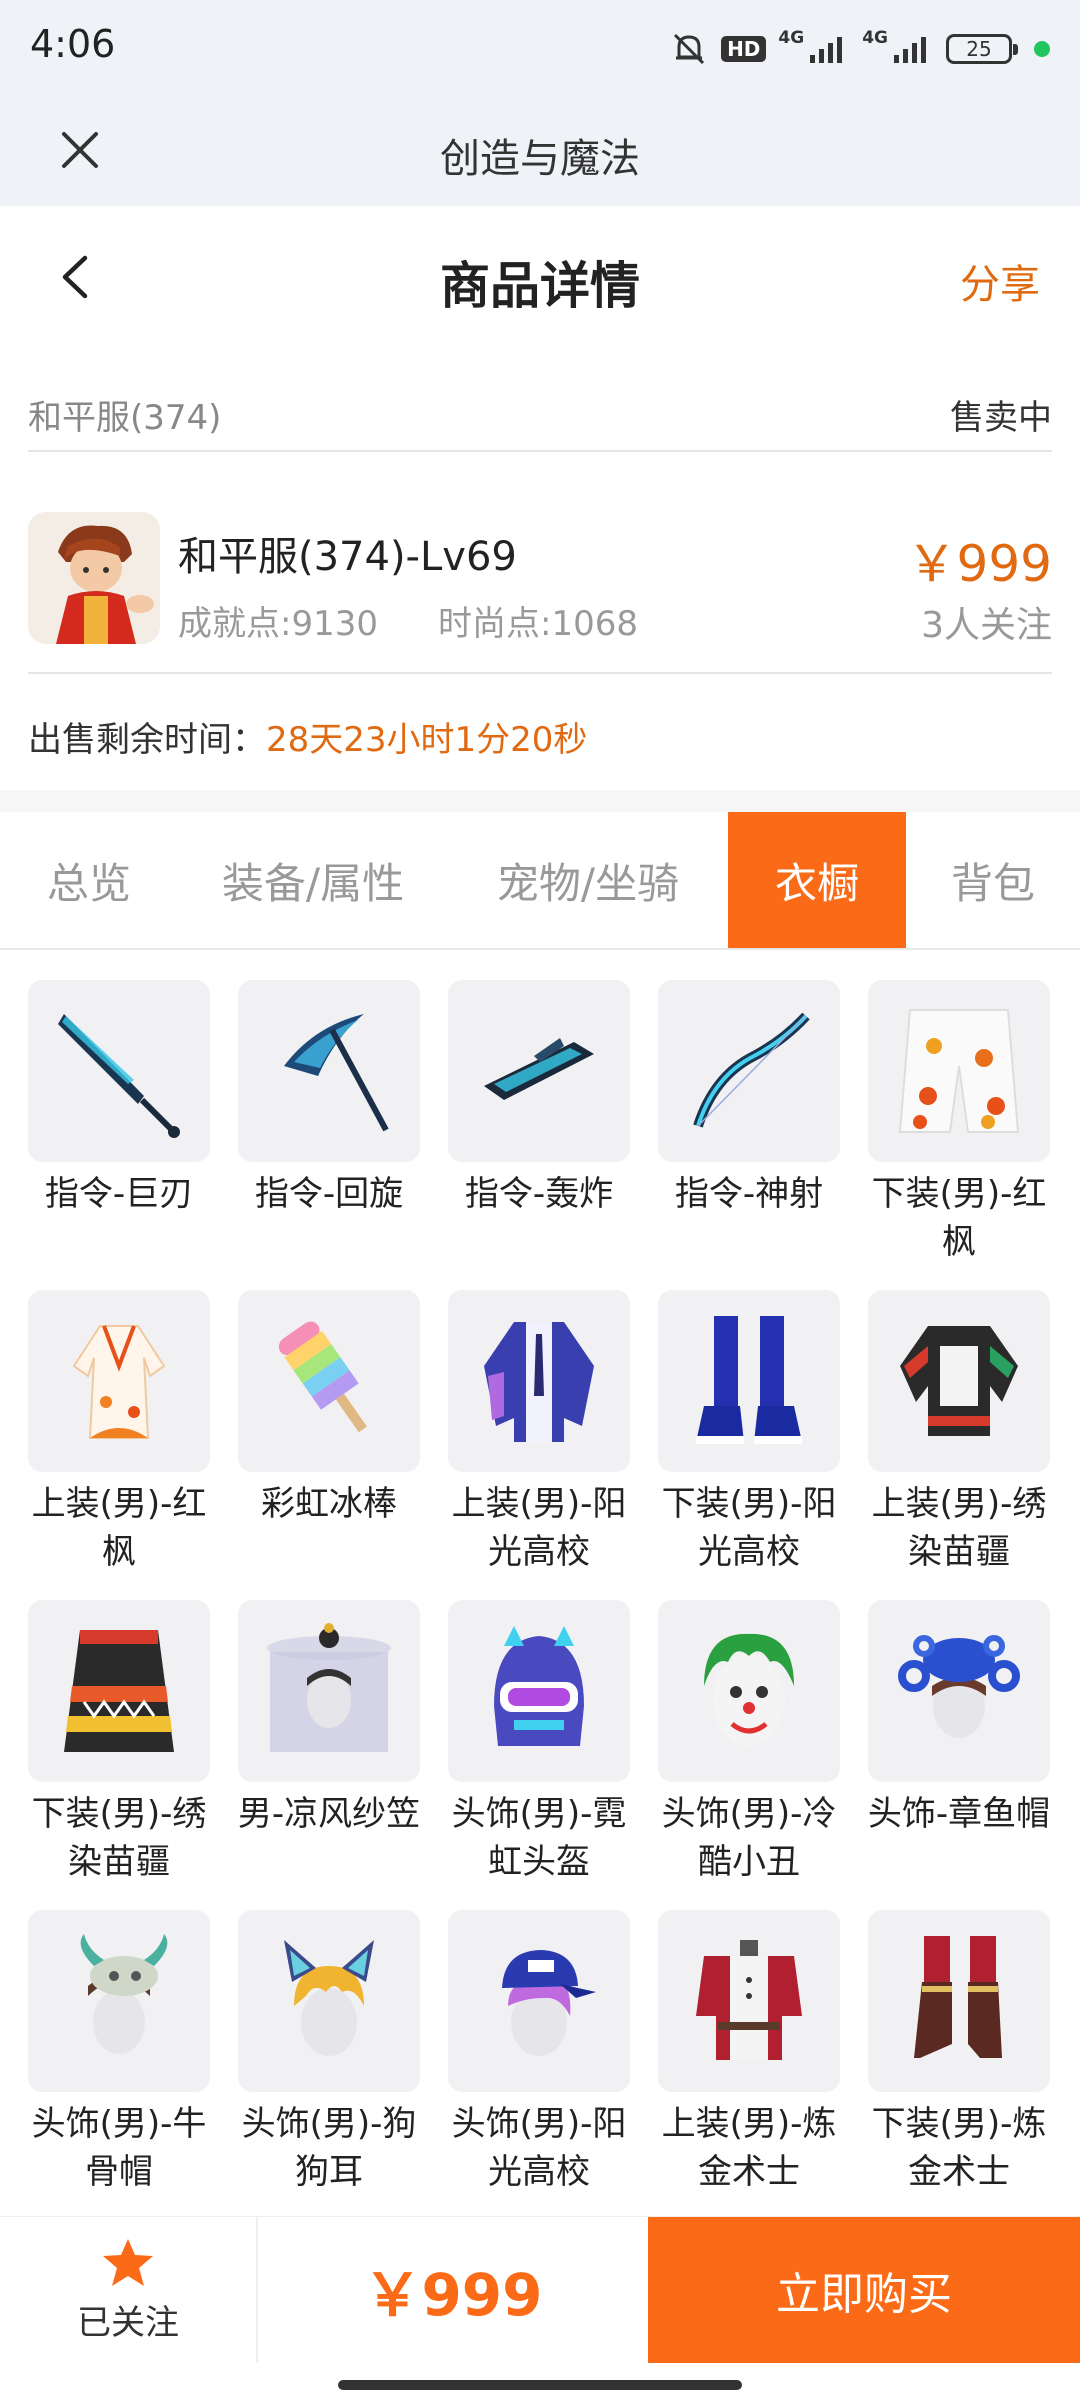 The image size is (1080, 2401). I want to click on scythe-icon, so click(329, 1071).